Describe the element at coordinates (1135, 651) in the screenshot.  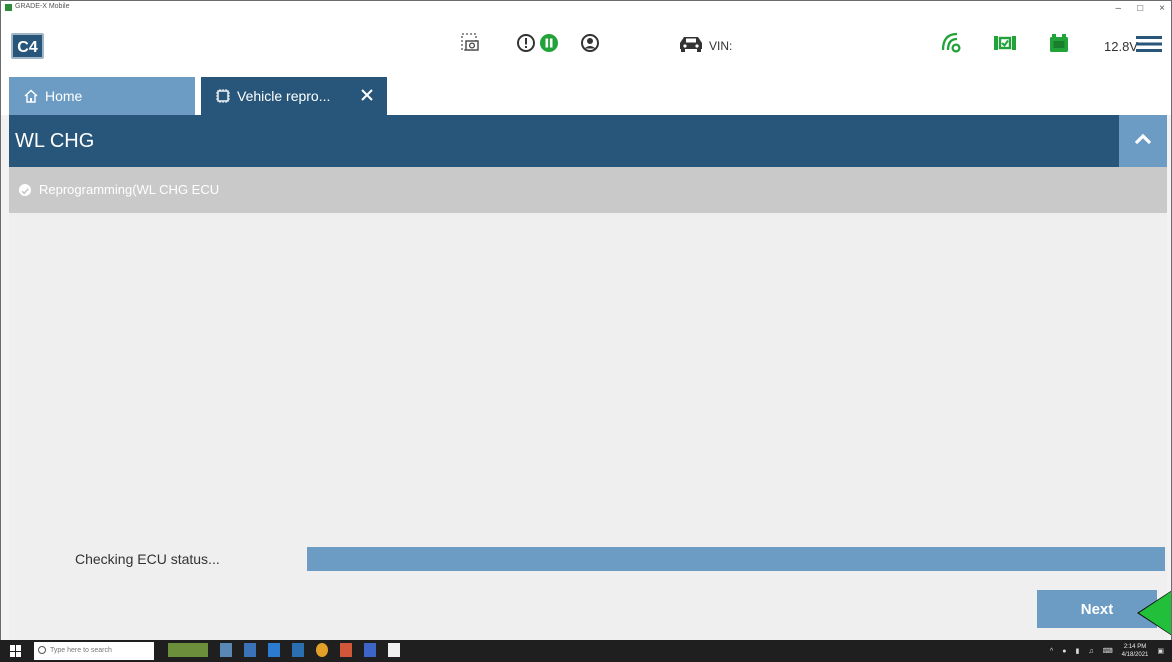
I see `taskbar-clock: 2:14 PM 4/18/2021` at that location.